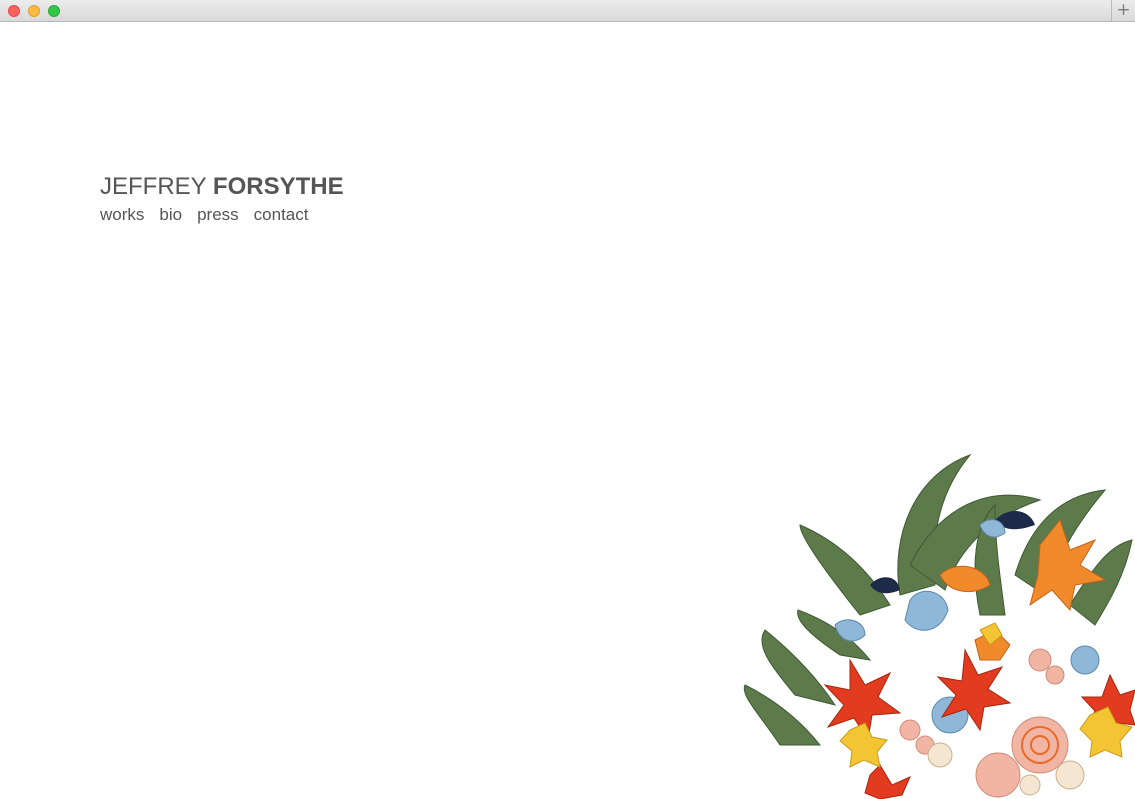  I want to click on nav-item-bio: bio, so click(170, 215).